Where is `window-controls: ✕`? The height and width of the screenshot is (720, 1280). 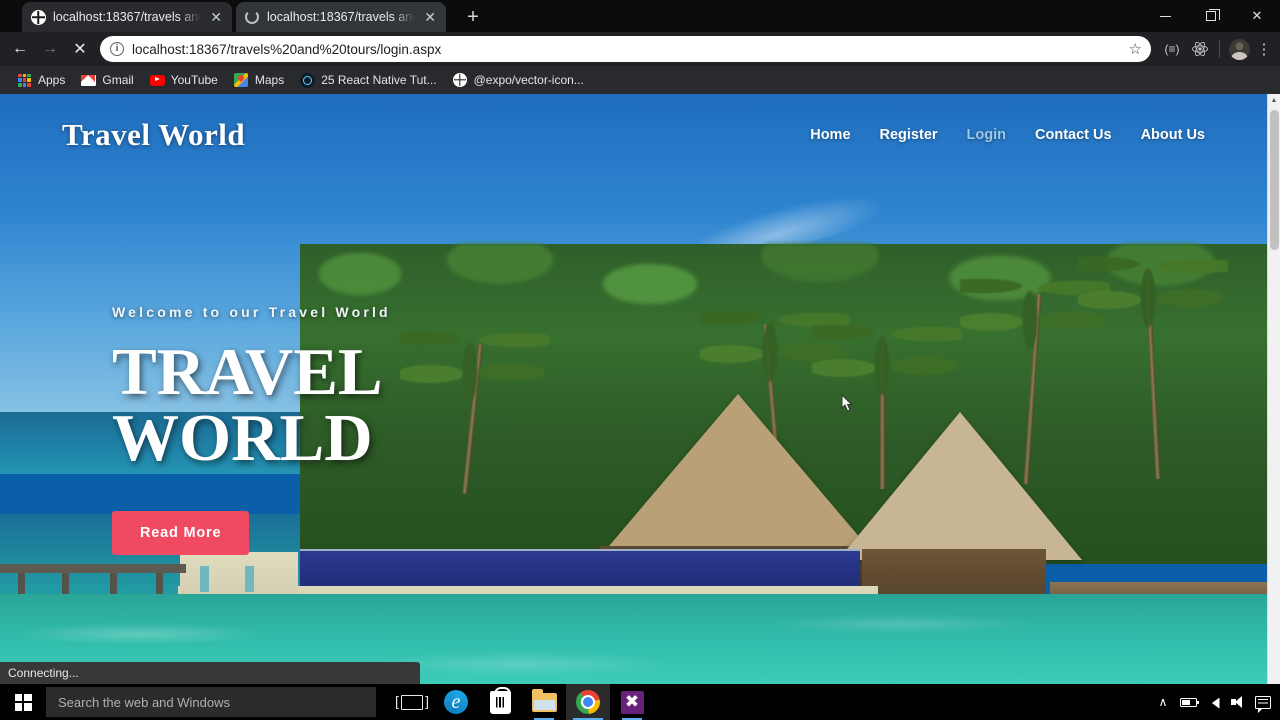 window-controls: ✕ is located at coordinates (1211, 16).